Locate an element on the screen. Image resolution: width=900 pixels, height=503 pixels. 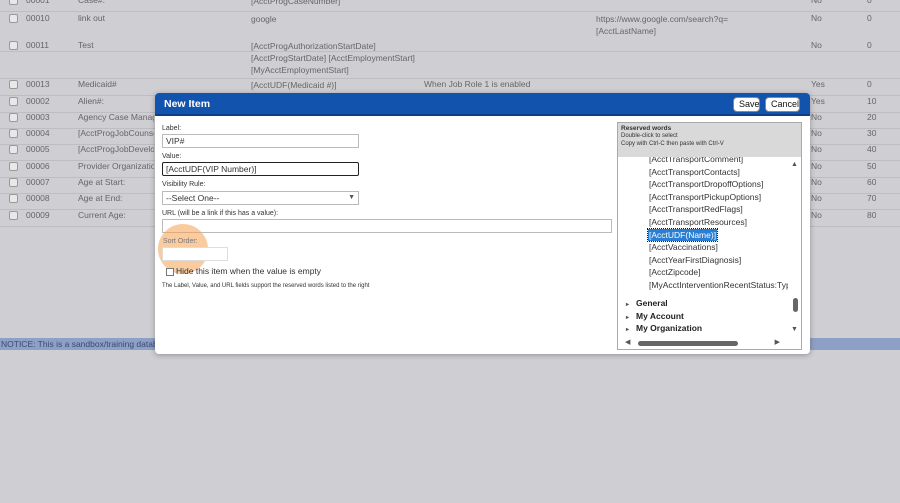
row-value: google is located at coordinates (264, 19).